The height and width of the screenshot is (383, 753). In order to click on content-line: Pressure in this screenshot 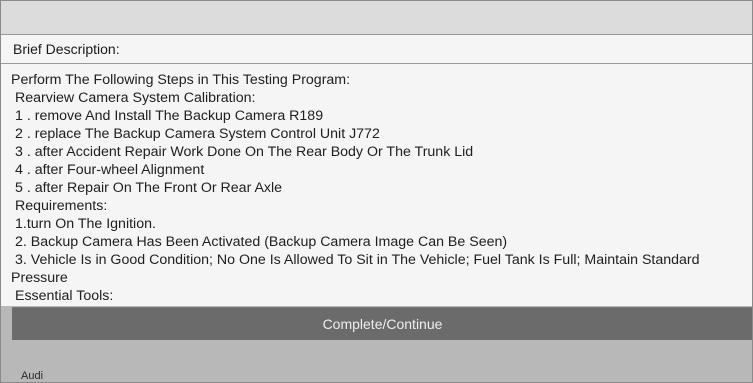, I will do `click(39, 278)`.